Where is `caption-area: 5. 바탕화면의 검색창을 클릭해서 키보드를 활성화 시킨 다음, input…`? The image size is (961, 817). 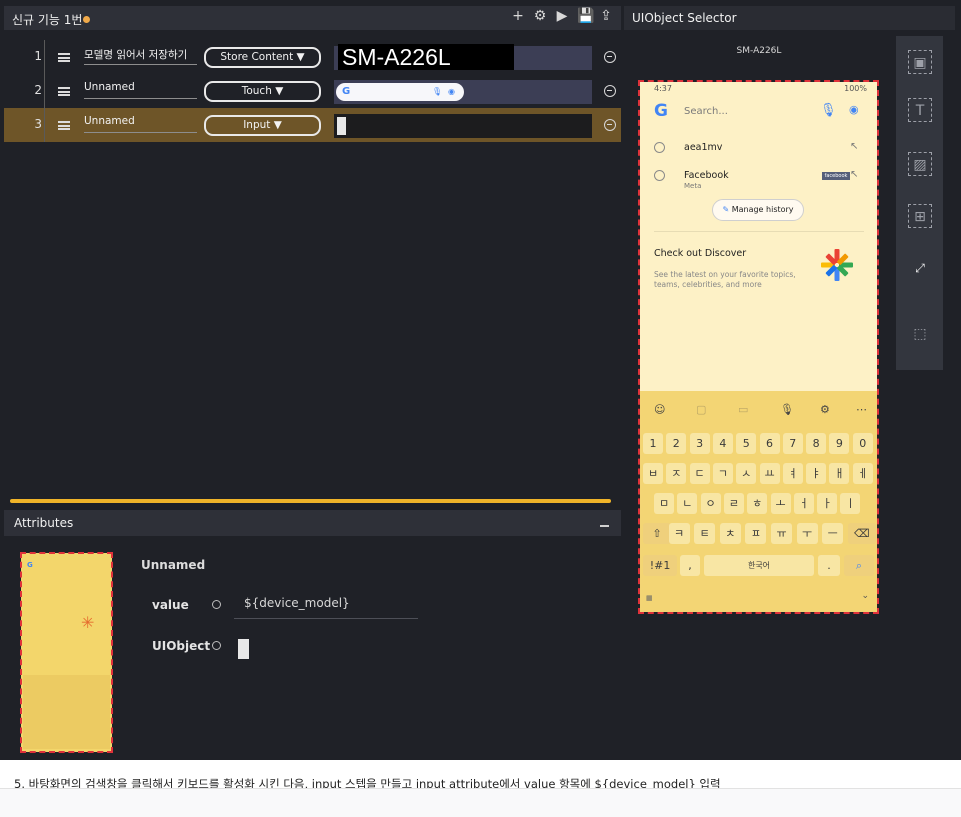
caption-area: 5. 바탕화면의 검색창을 클릭해서 키보드를 활성화 시킨 다음, input… is located at coordinates (480, 788).